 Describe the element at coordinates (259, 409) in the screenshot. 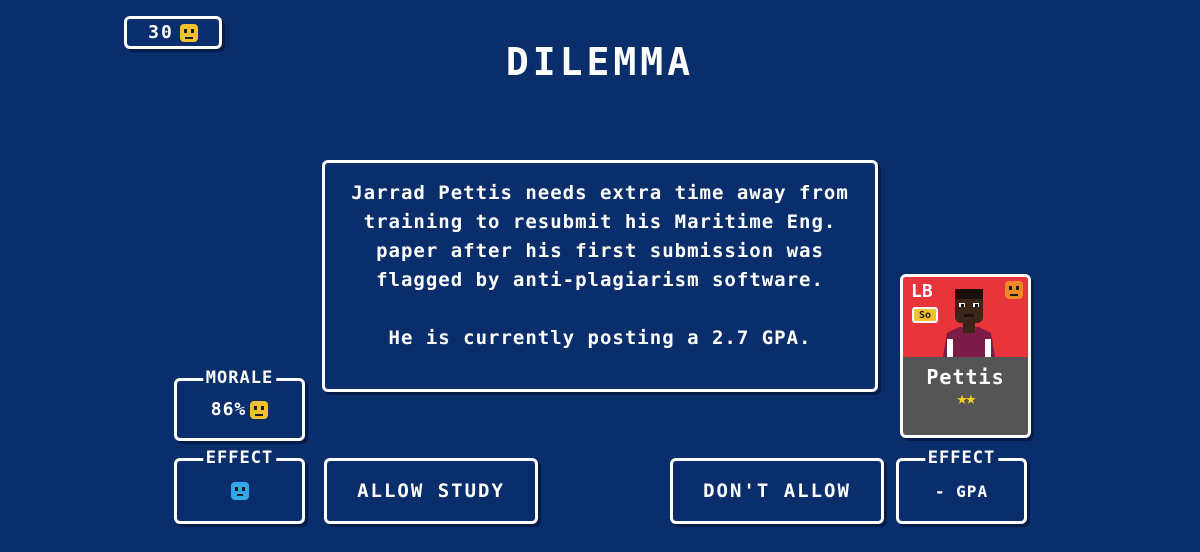

I see `happy-face-icon` at that location.